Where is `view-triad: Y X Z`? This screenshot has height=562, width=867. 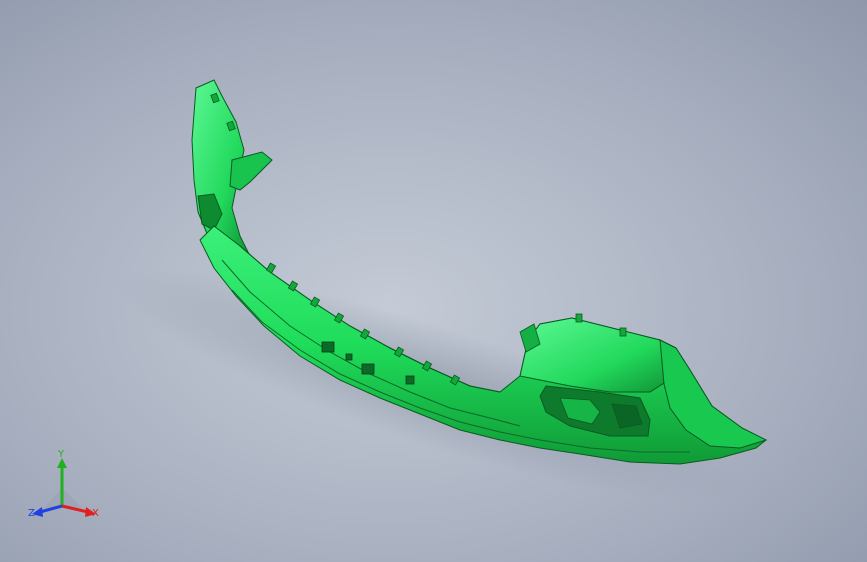 view-triad: Y X Z is located at coordinates (66, 485).